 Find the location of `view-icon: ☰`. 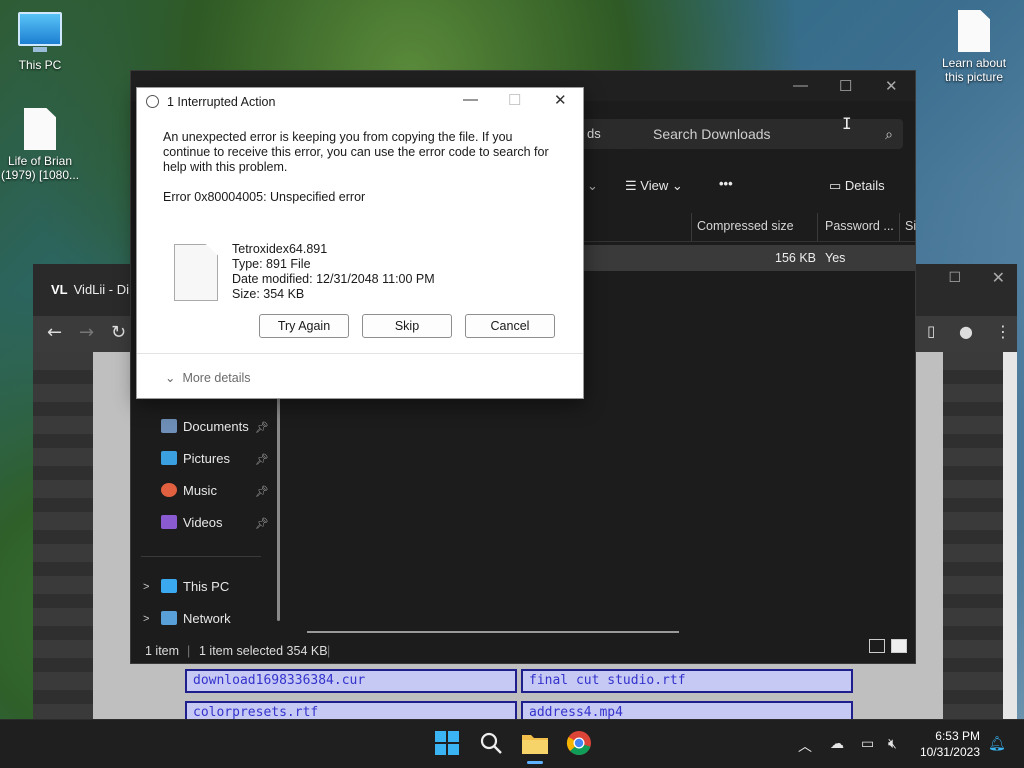

view-icon: ☰ is located at coordinates (631, 185).